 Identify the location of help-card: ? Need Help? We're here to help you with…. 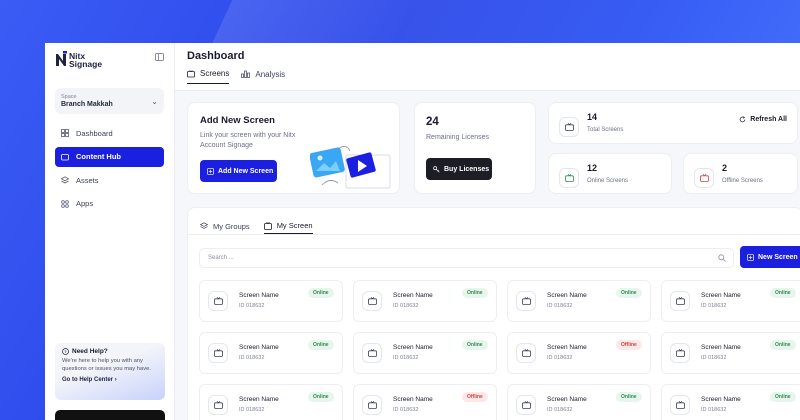
(110, 371).